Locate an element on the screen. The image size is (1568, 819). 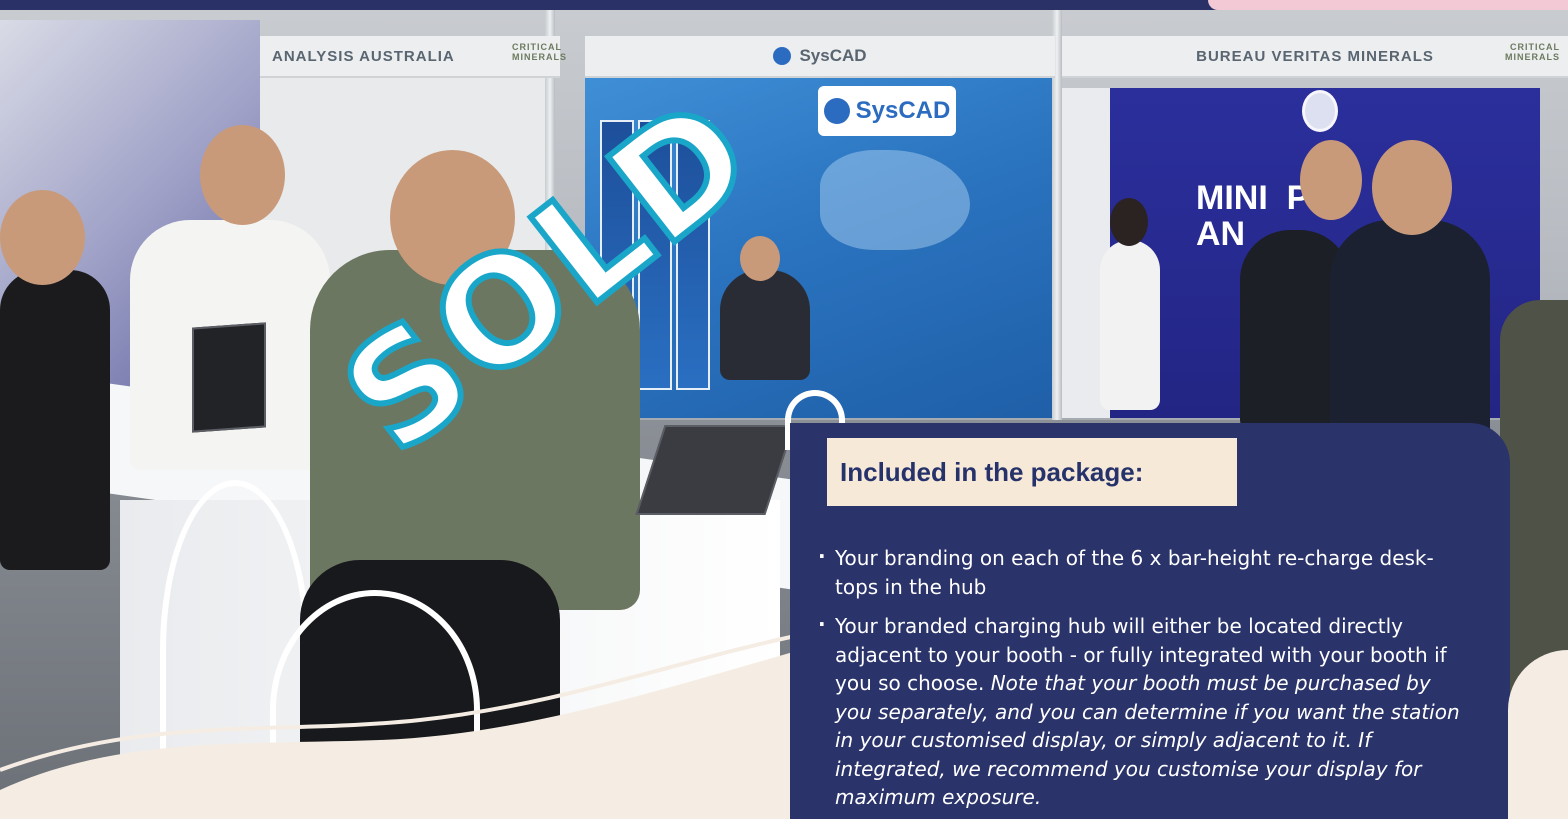
top-accent is located at coordinates (1388, 5).